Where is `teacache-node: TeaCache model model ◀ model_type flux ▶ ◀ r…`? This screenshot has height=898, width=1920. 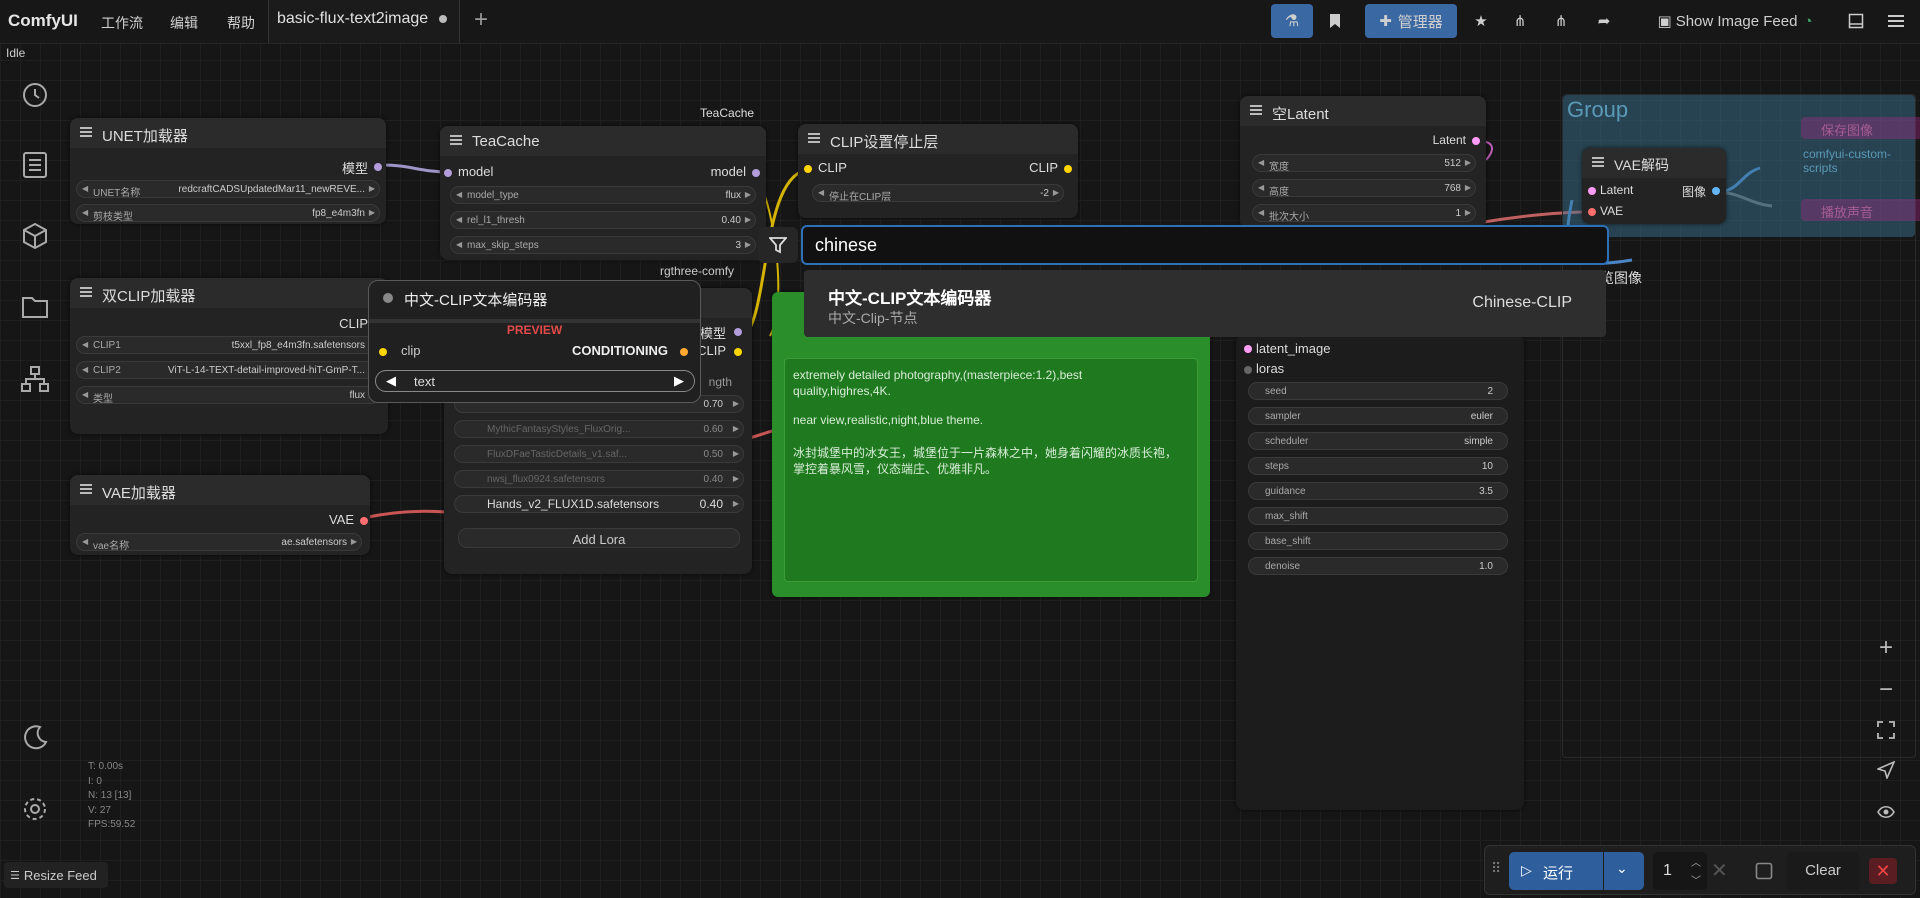 teacache-node: TeaCache model model ◀ model_type flux ▶ ◀ r… is located at coordinates (603, 193).